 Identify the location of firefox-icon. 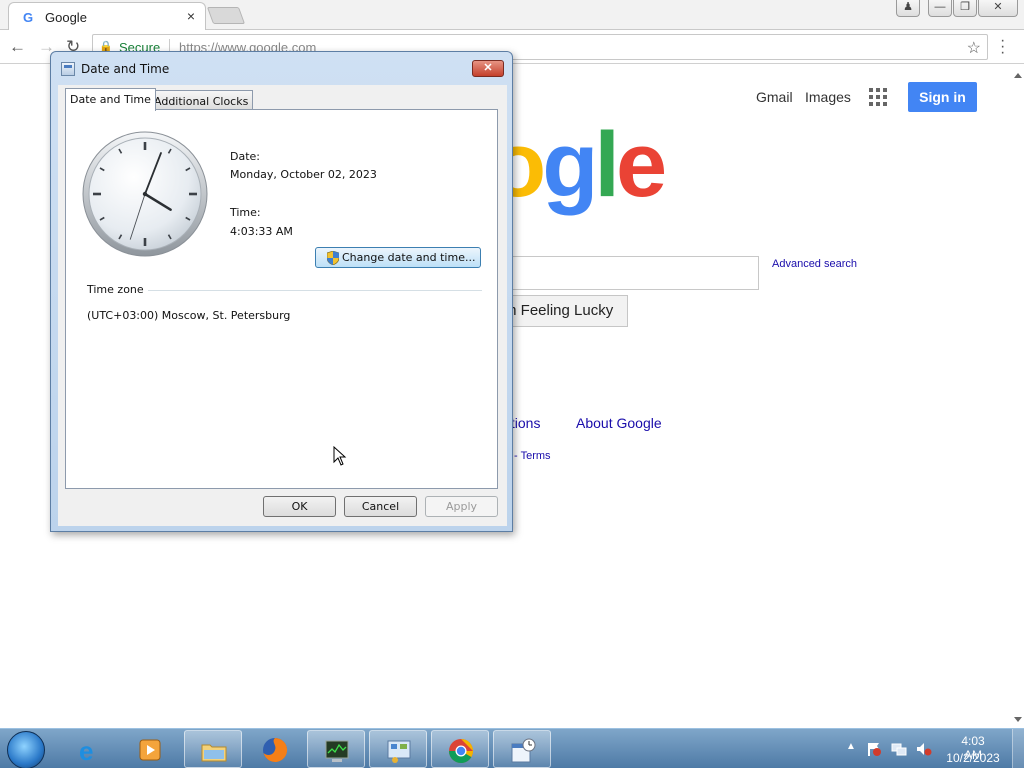
(275, 749).